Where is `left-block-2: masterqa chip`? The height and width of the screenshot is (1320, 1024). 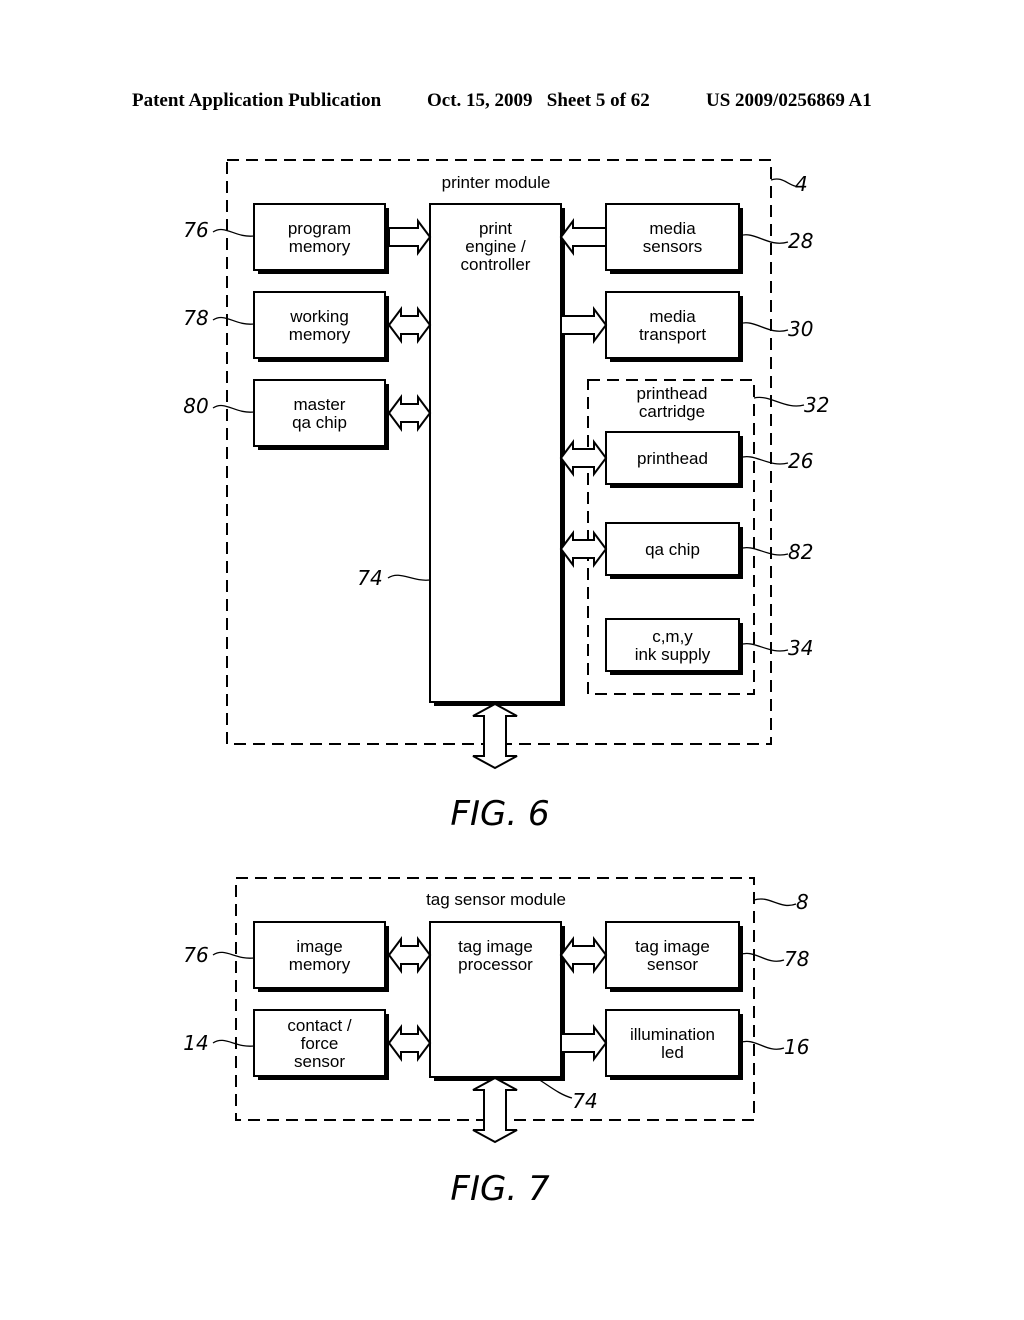
left-block-2: masterqa chip is located at coordinates (321, 414).